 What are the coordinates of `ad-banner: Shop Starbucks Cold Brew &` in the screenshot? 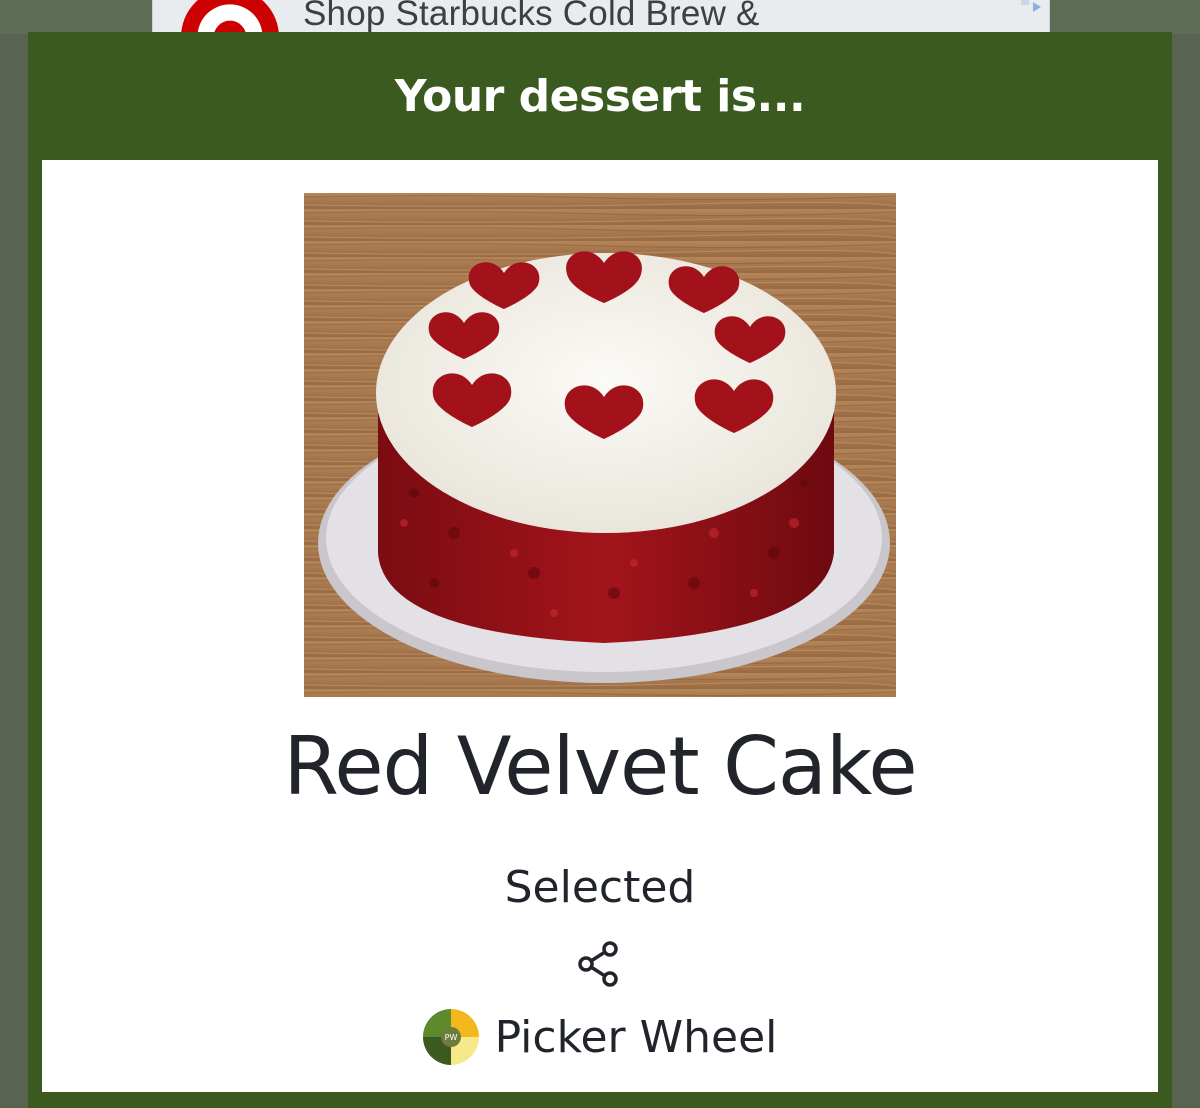 It's located at (601, 17).